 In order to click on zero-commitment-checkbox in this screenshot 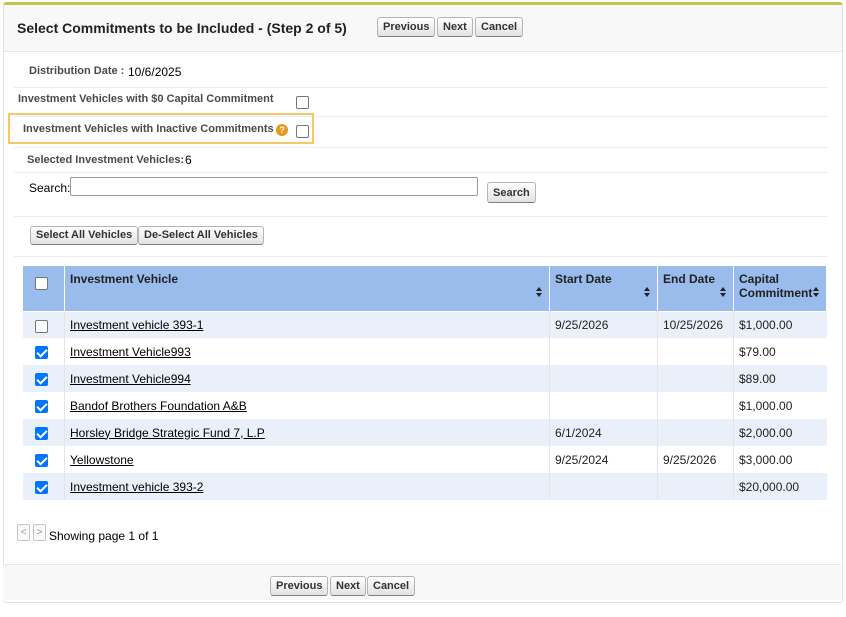, I will do `click(302, 102)`.